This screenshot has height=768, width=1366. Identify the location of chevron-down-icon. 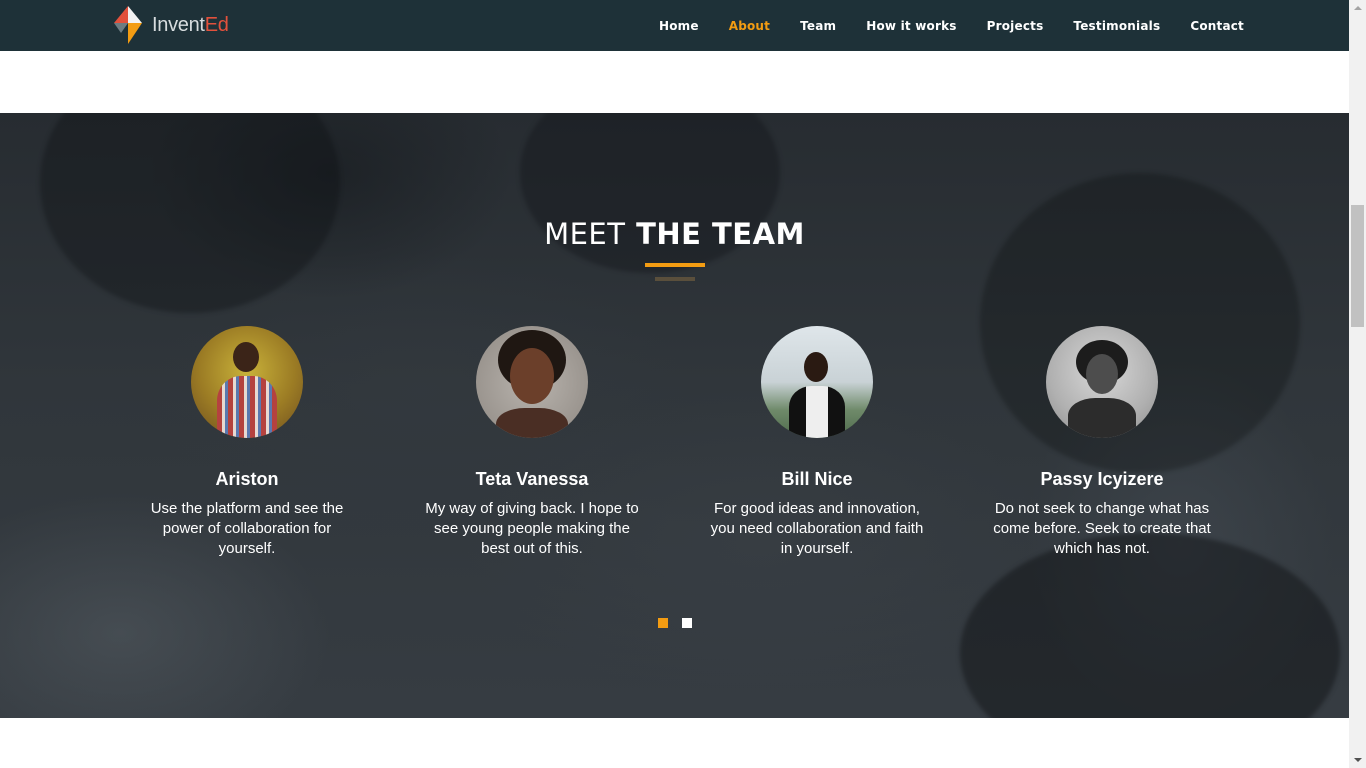
(1358, 760).